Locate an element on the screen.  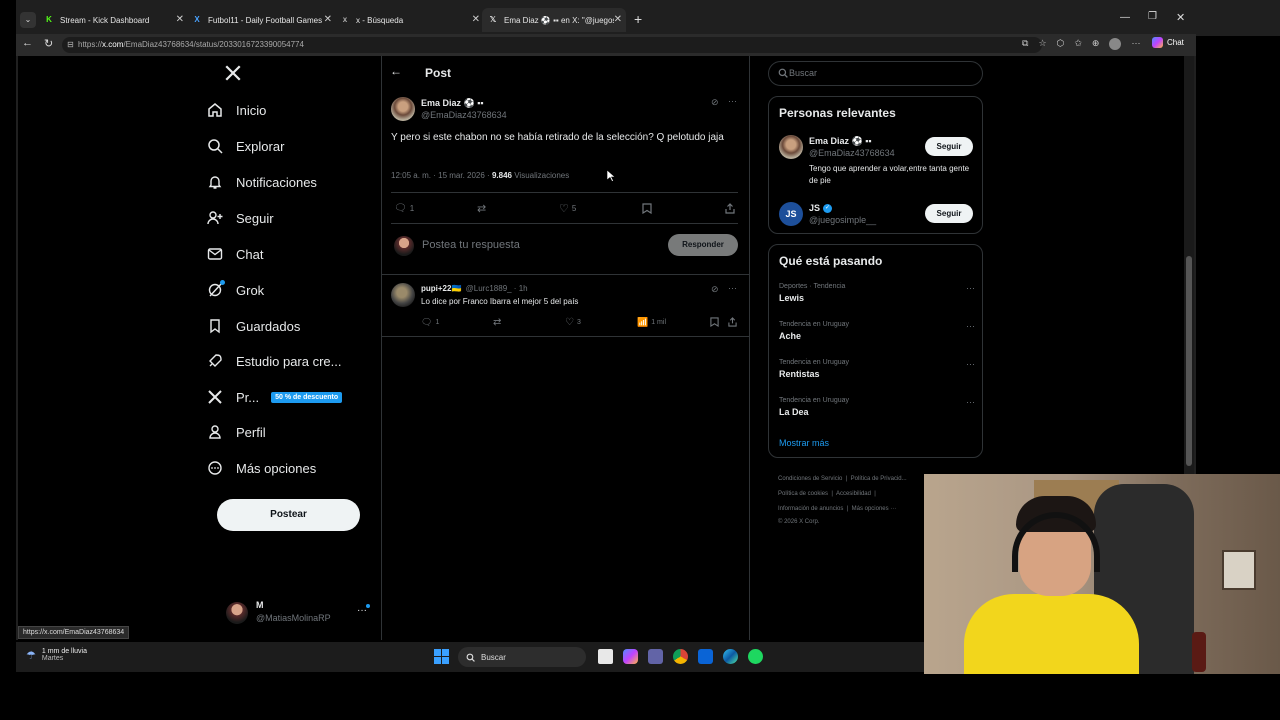
tab-futbol11: X Futbol11 - Daily Football Games ✕ is located at coordinates (262, 20).